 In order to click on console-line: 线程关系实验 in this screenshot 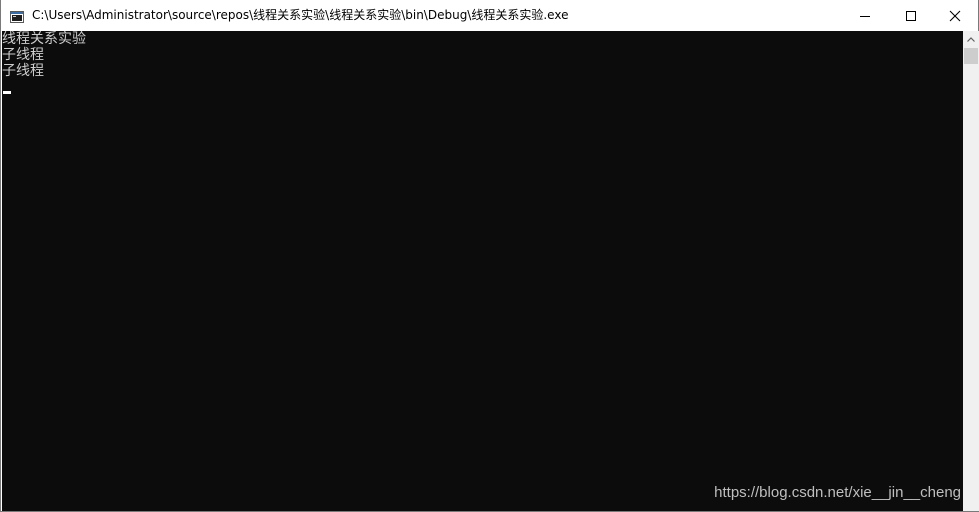, I will do `click(44, 39)`.